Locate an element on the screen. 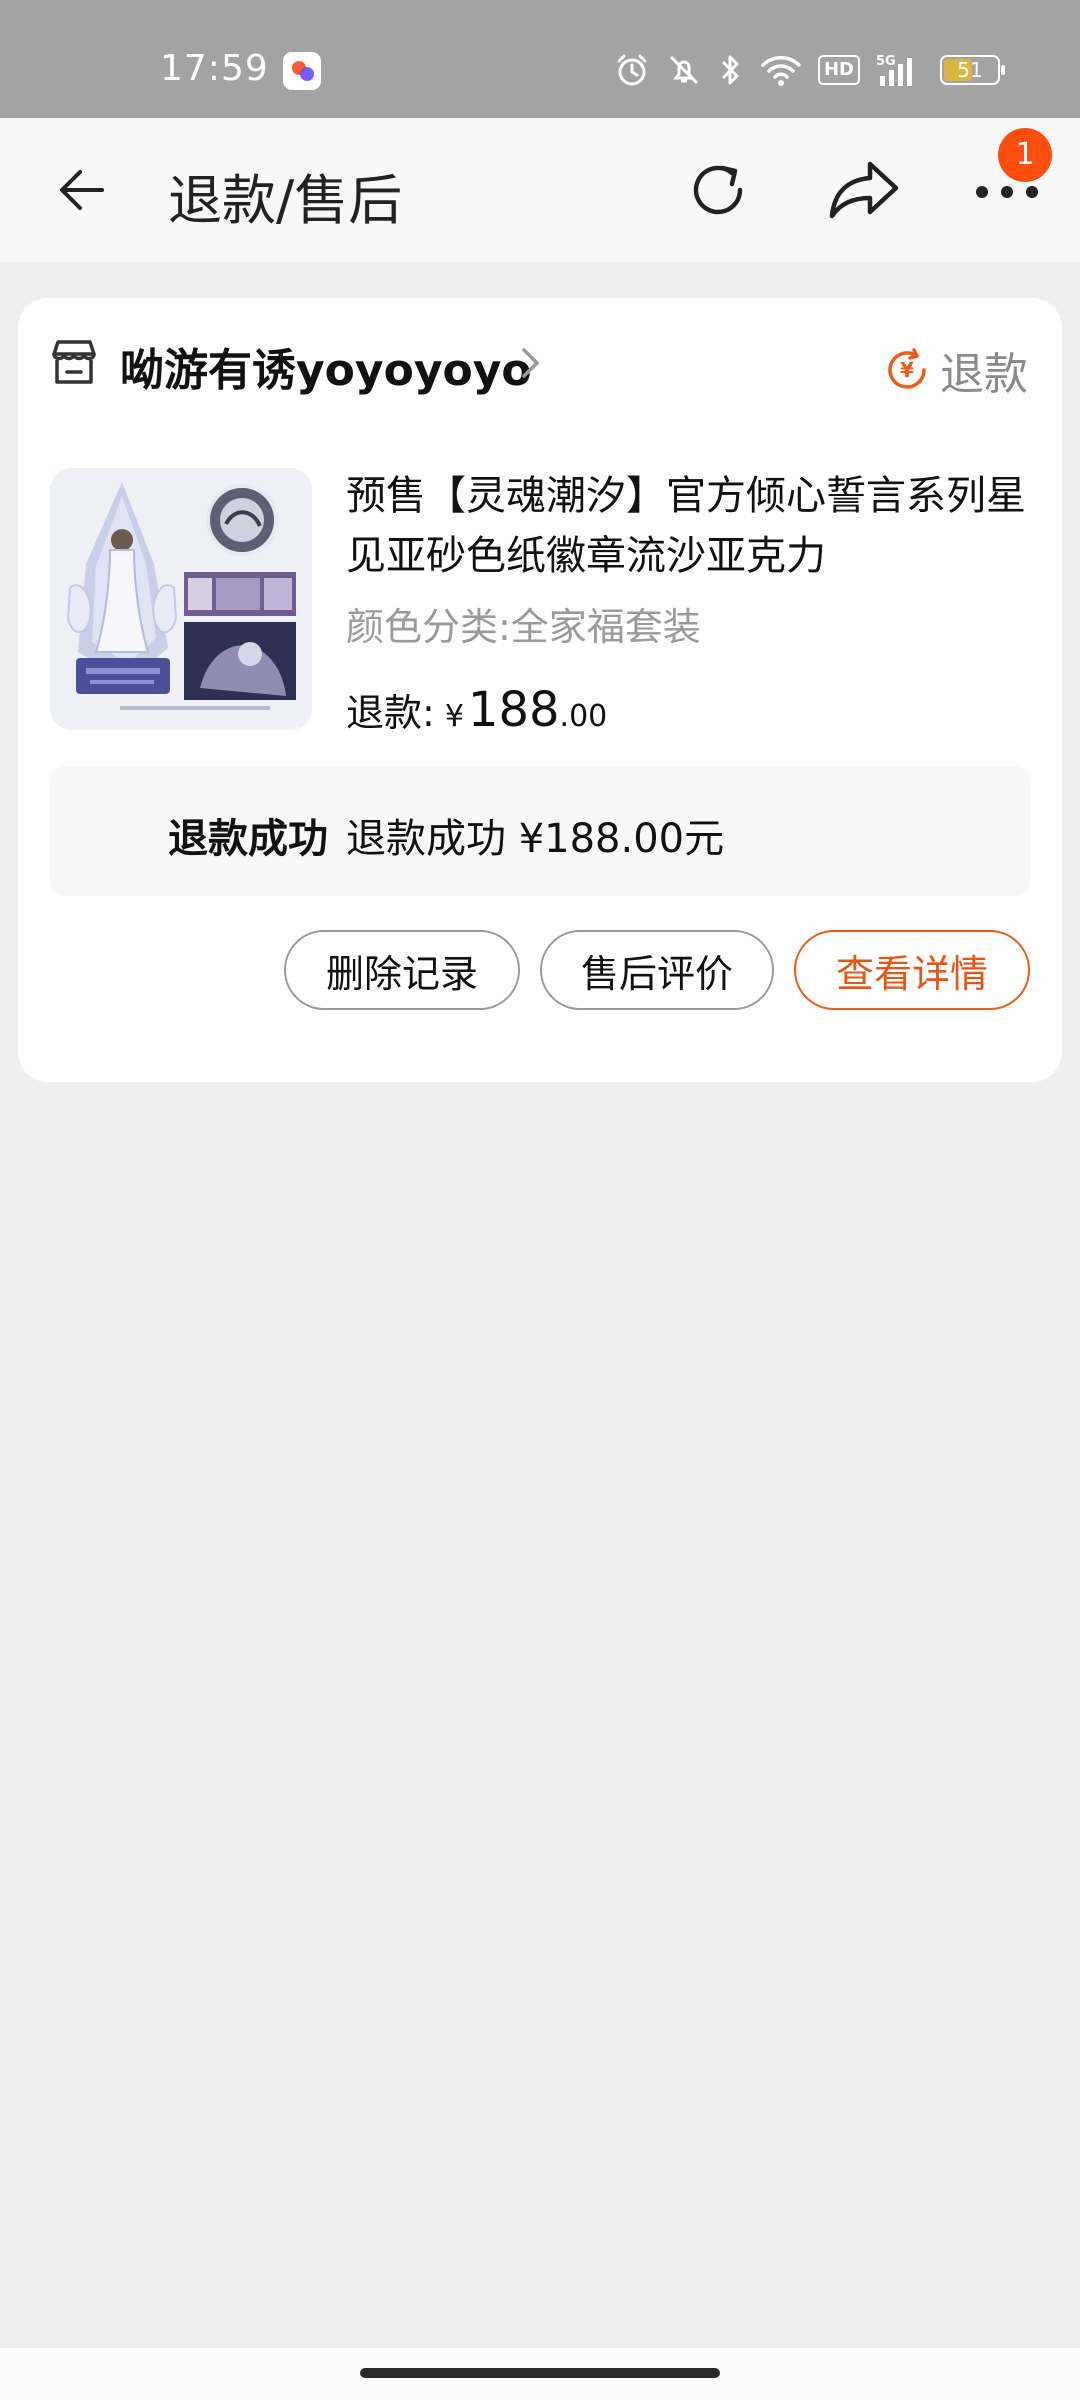 The image size is (1080, 2400). hd-icon: HD is located at coordinates (838, 70).